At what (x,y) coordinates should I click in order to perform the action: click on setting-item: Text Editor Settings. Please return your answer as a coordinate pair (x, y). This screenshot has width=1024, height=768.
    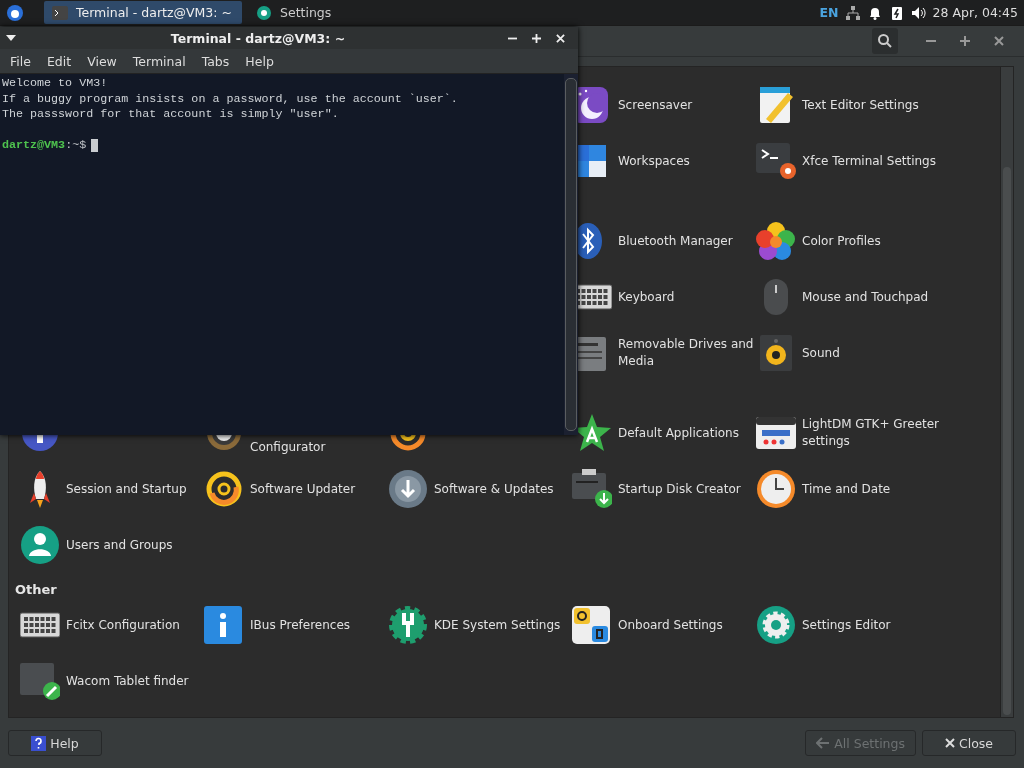
    Looking at the image, I should click on (860, 105).